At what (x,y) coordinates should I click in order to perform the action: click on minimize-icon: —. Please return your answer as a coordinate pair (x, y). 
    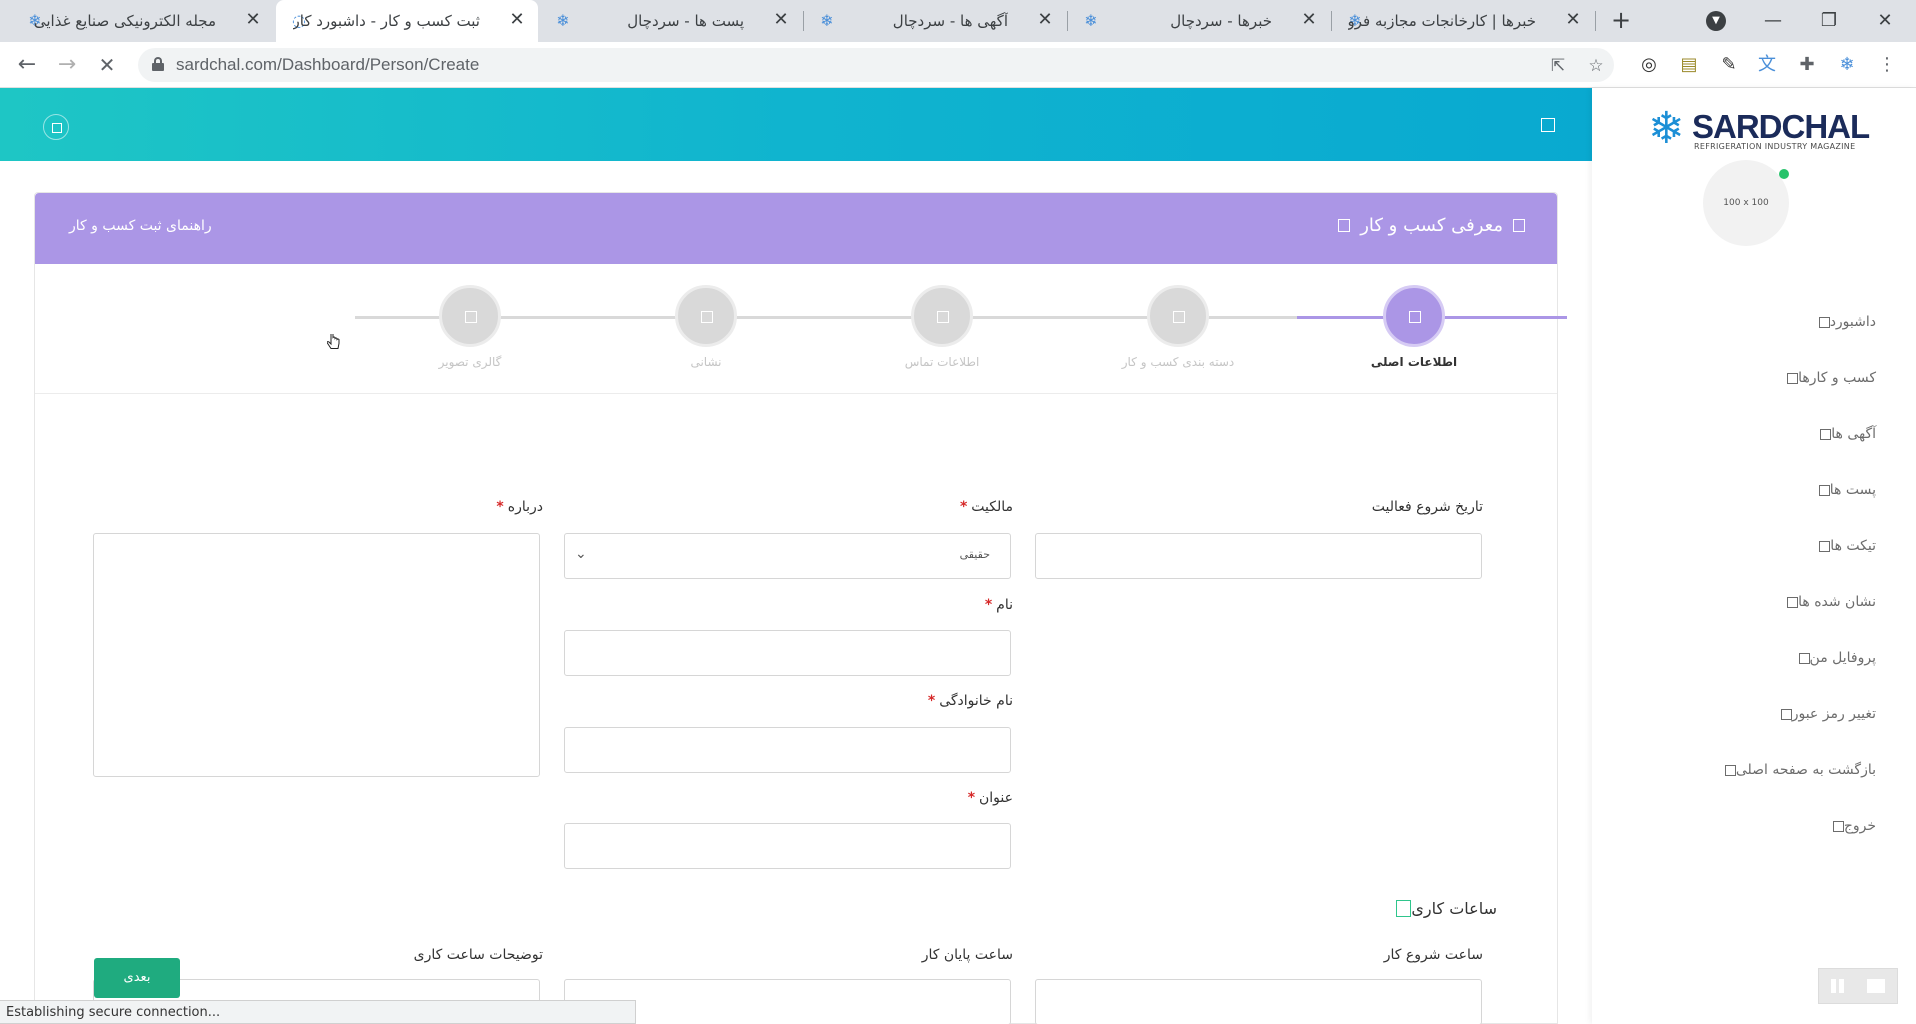
    Looking at the image, I should click on (1773, 21).